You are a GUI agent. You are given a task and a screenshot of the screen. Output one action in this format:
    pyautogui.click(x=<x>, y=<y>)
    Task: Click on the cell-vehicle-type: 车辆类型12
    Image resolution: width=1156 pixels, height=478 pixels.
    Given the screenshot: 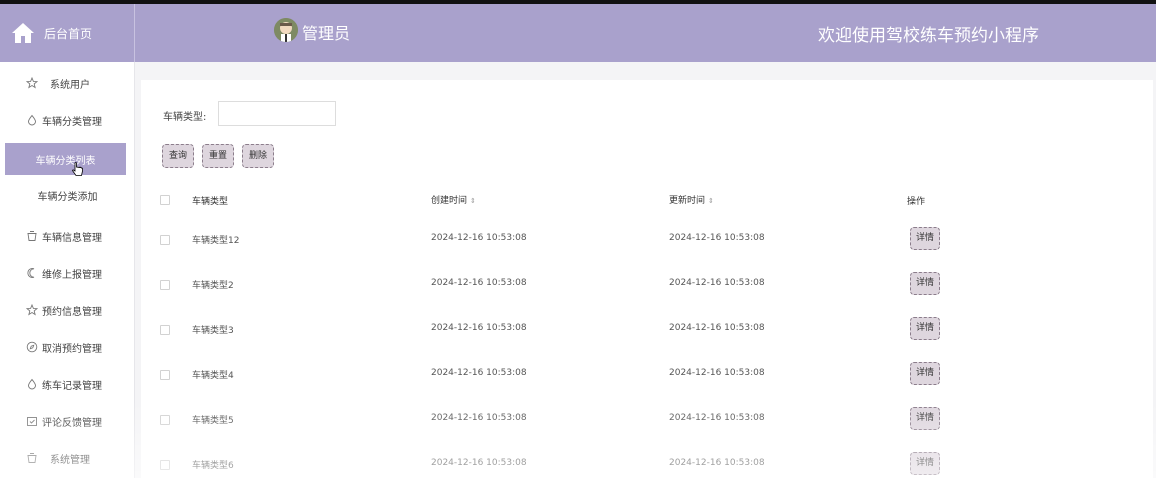 What is the action you would take?
    pyautogui.click(x=216, y=241)
    